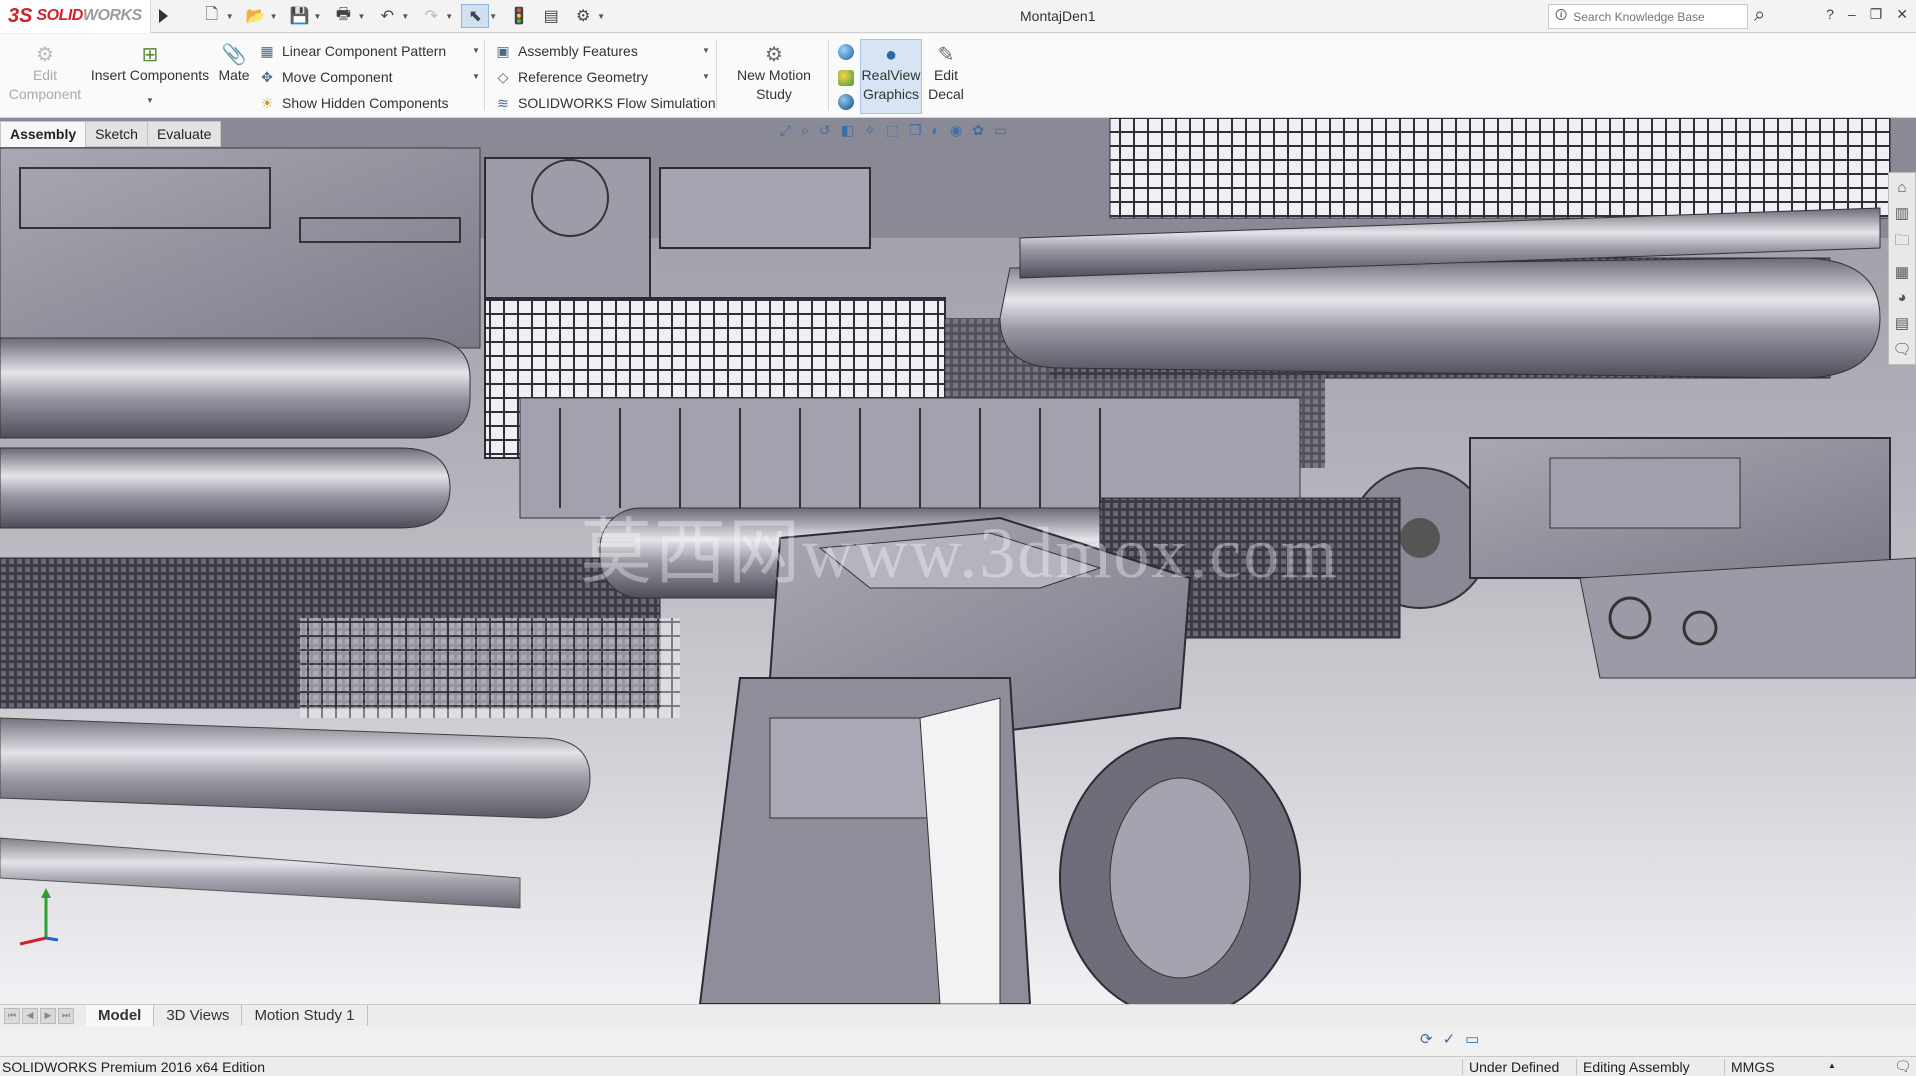  Describe the element at coordinates (847, 130) in the screenshot. I see `section-view-icon: ◧` at that location.